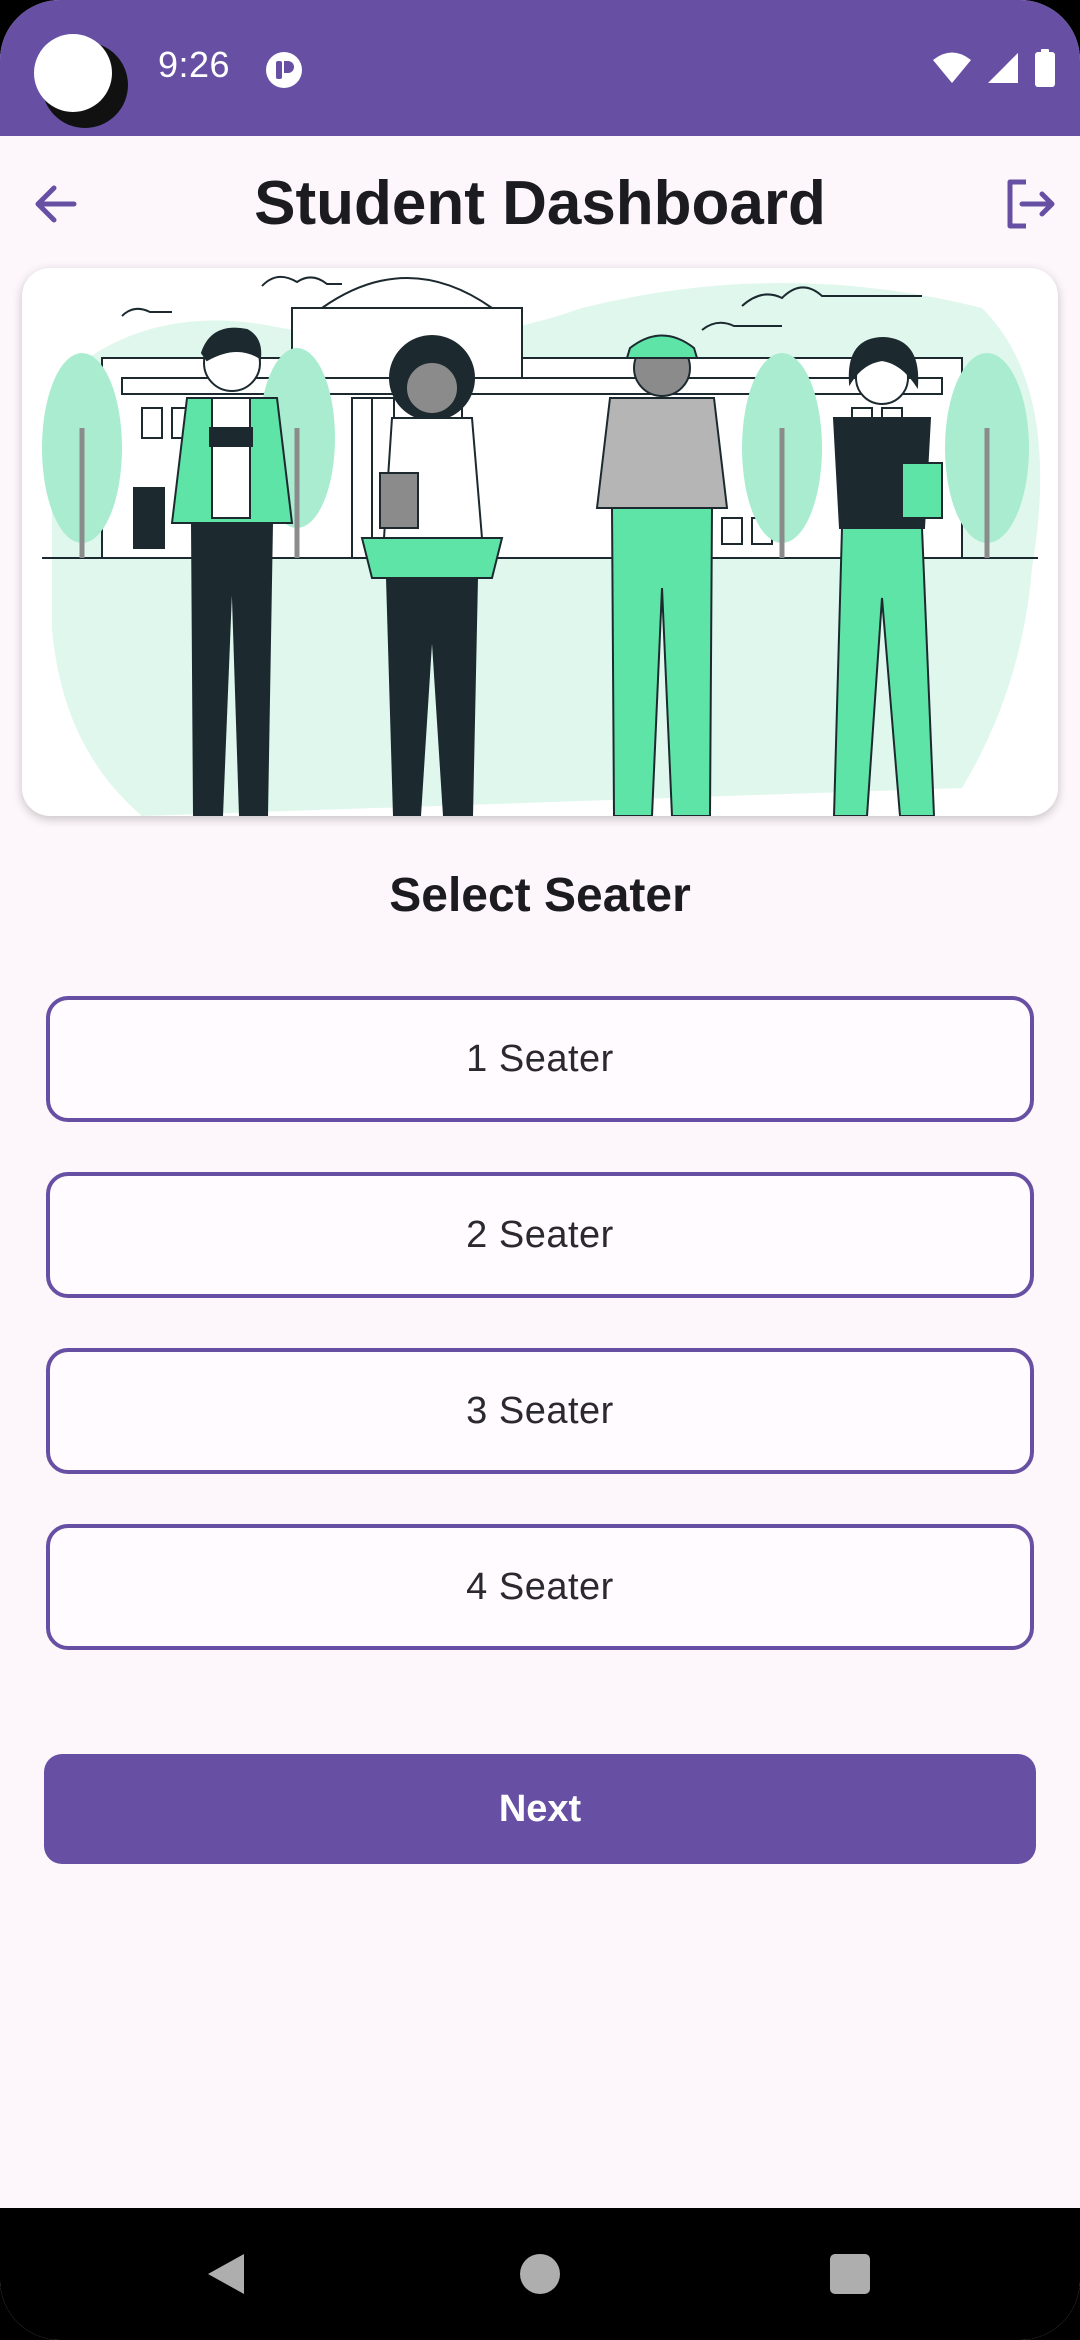 The image size is (1080, 2340). What do you see at coordinates (540, 68) in the screenshot?
I see `status-bar: 9:26` at bounding box center [540, 68].